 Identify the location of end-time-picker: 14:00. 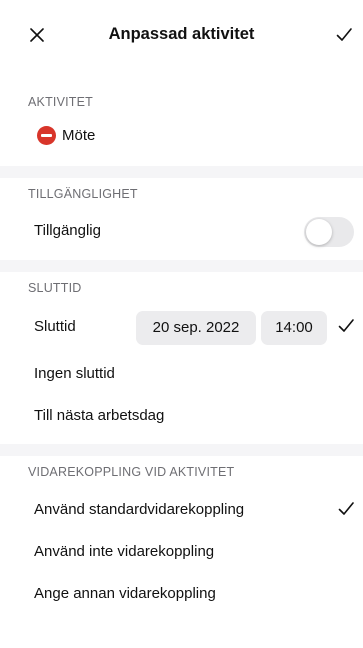
(294, 328).